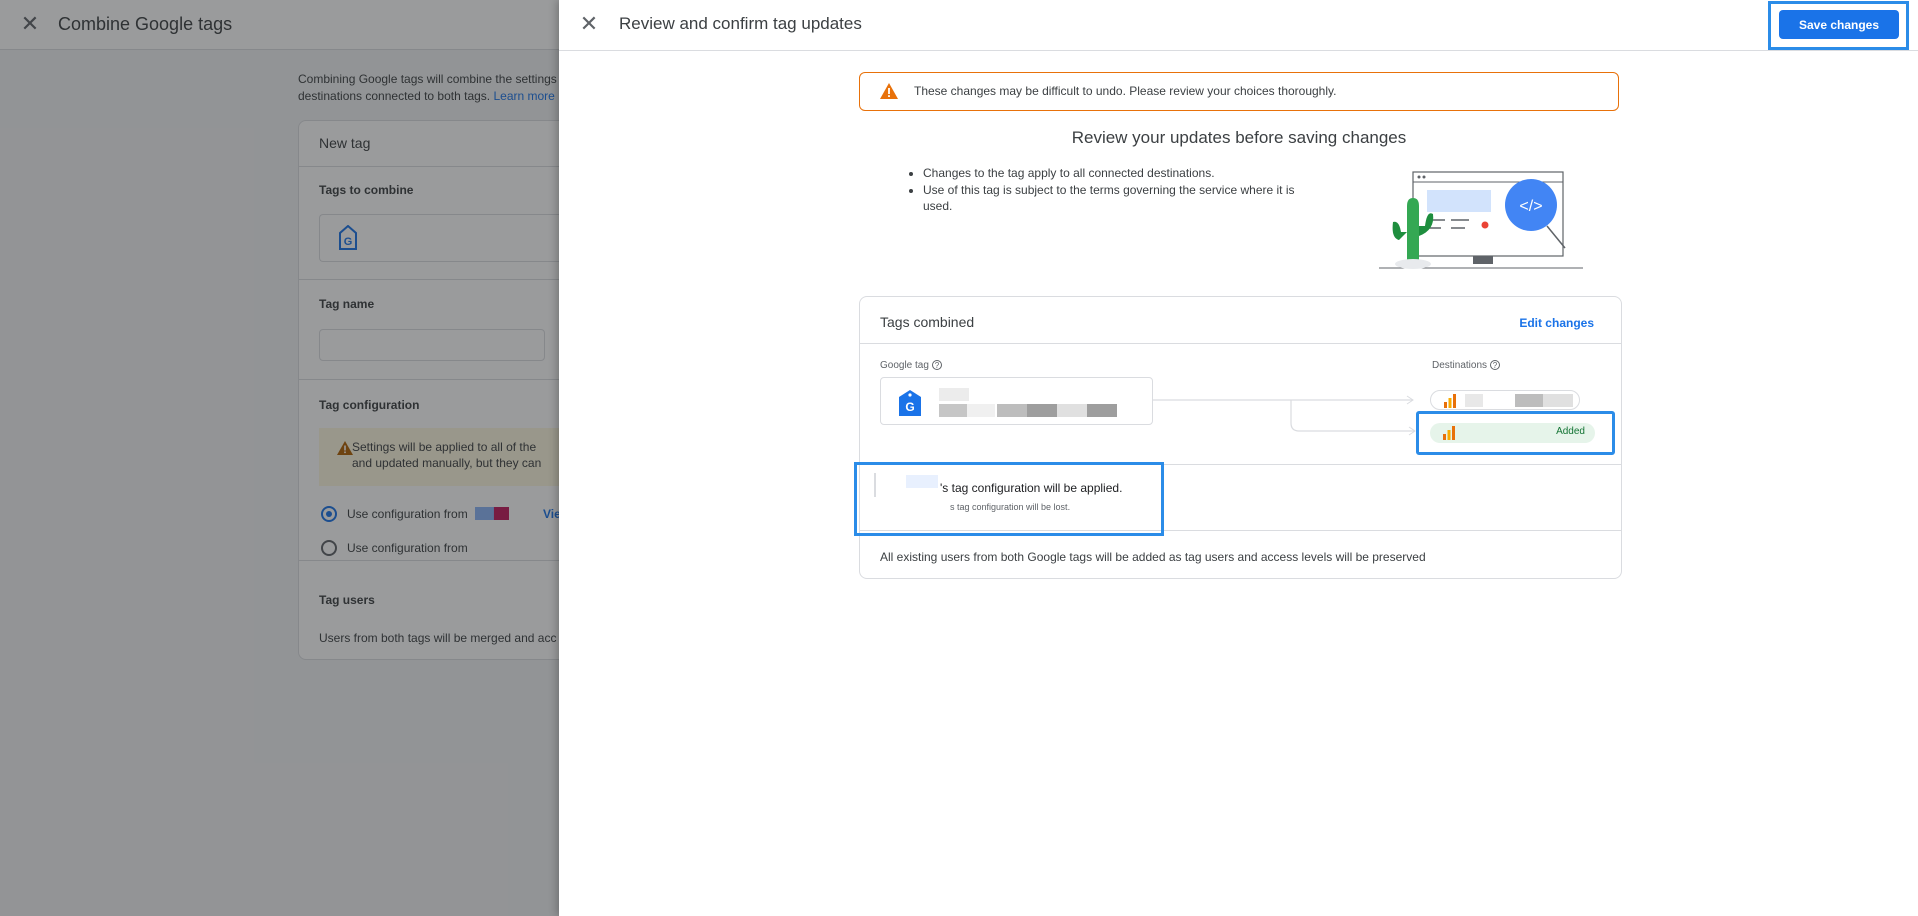  I want to click on warning-icon, so click(889, 91).